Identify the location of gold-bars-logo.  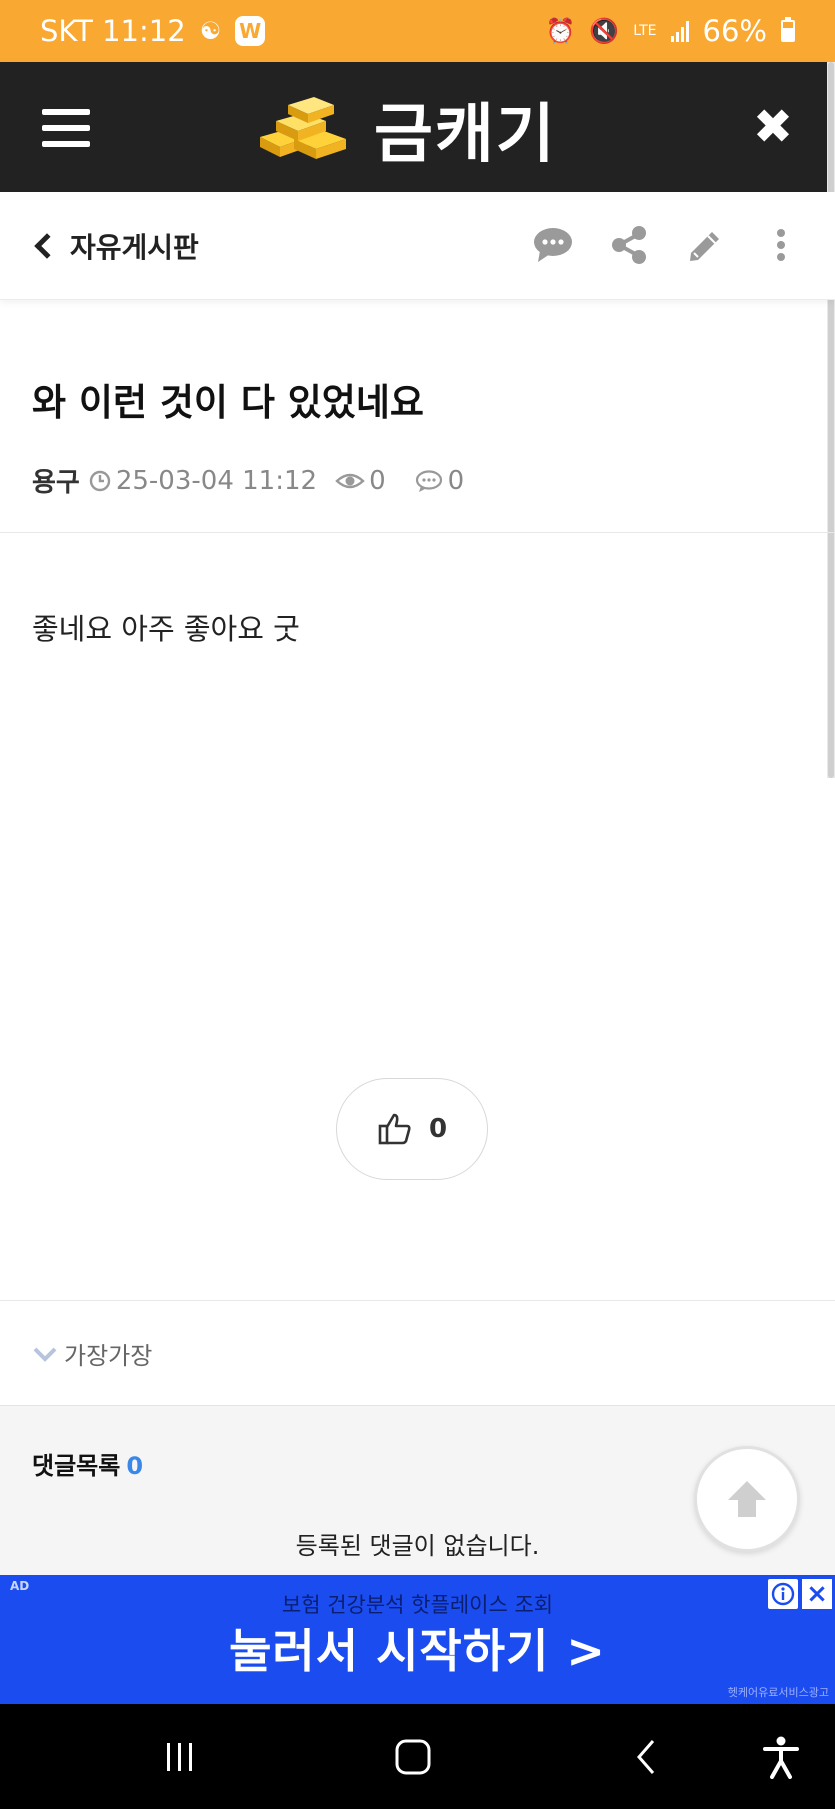
(303, 128).